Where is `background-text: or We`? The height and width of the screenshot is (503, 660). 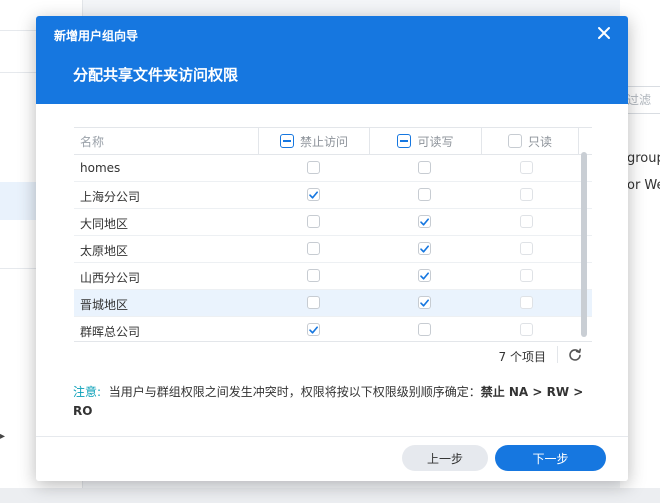 background-text: or We is located at coordinates (643, 185).